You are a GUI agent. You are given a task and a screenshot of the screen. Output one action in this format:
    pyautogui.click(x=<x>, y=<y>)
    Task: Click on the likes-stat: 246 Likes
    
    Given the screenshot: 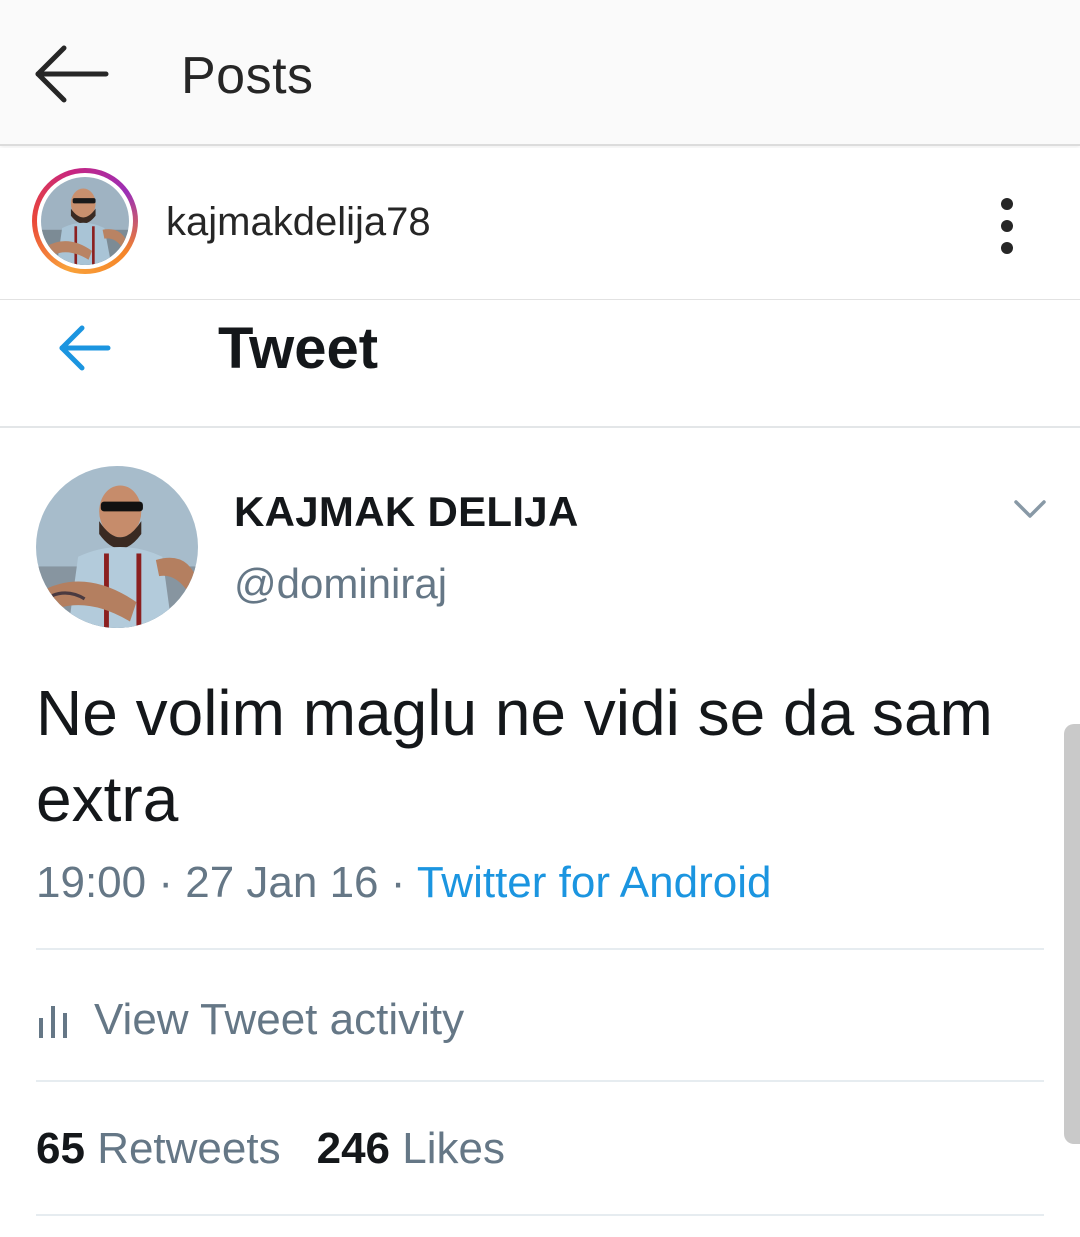 What is the action you would take?
    pyautogui.click(x=411, y=1148)
    